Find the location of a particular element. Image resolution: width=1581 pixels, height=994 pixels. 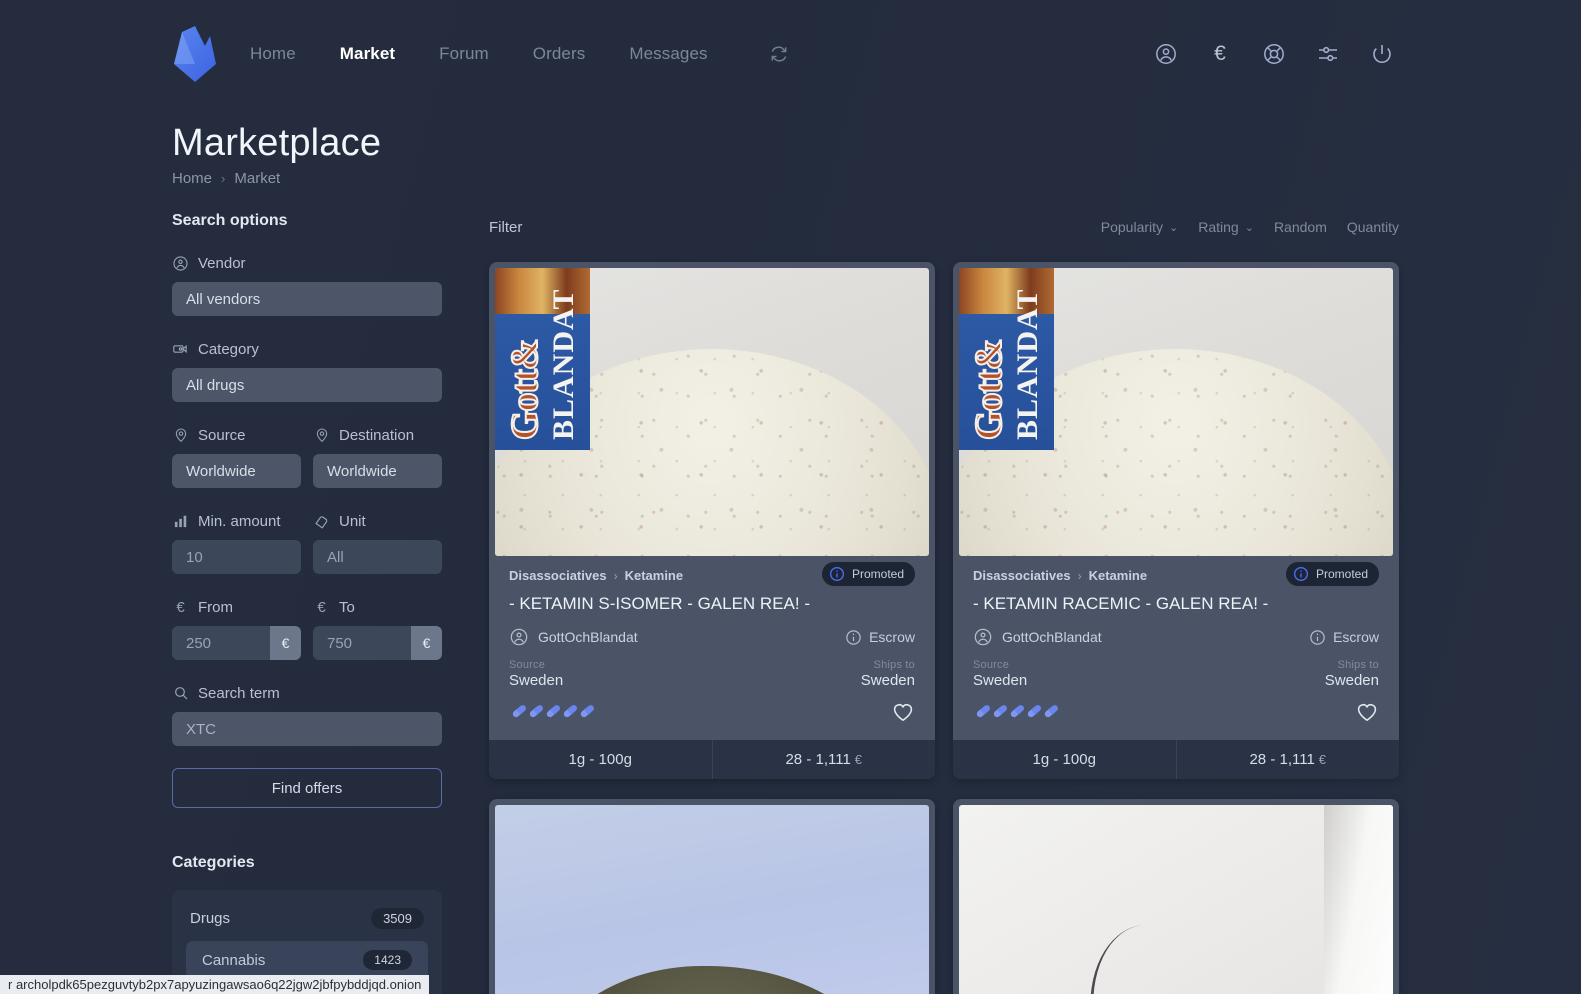

unit-select is located at coordinates (377, 557).